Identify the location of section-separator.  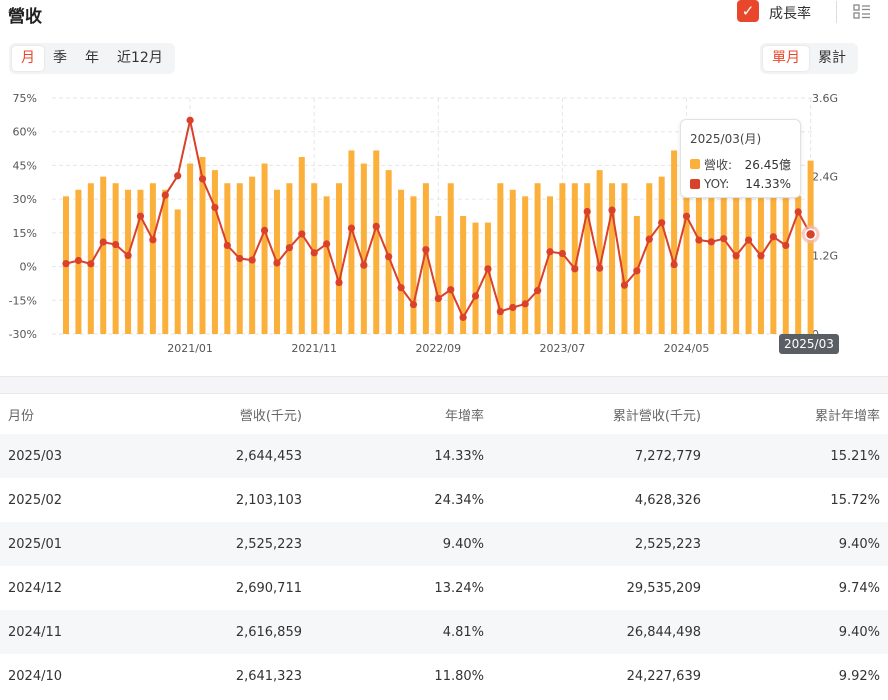
(444, 385).